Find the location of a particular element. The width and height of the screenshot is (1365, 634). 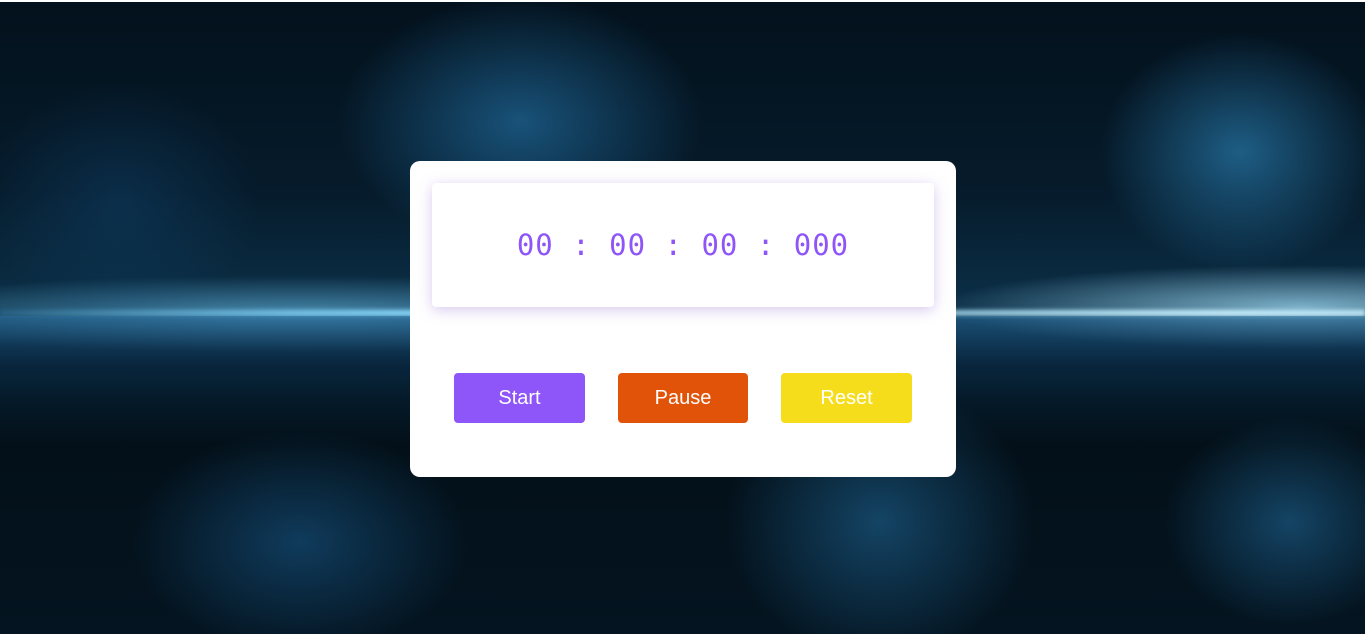

start-button: Start is located at coordinates (519, 398).